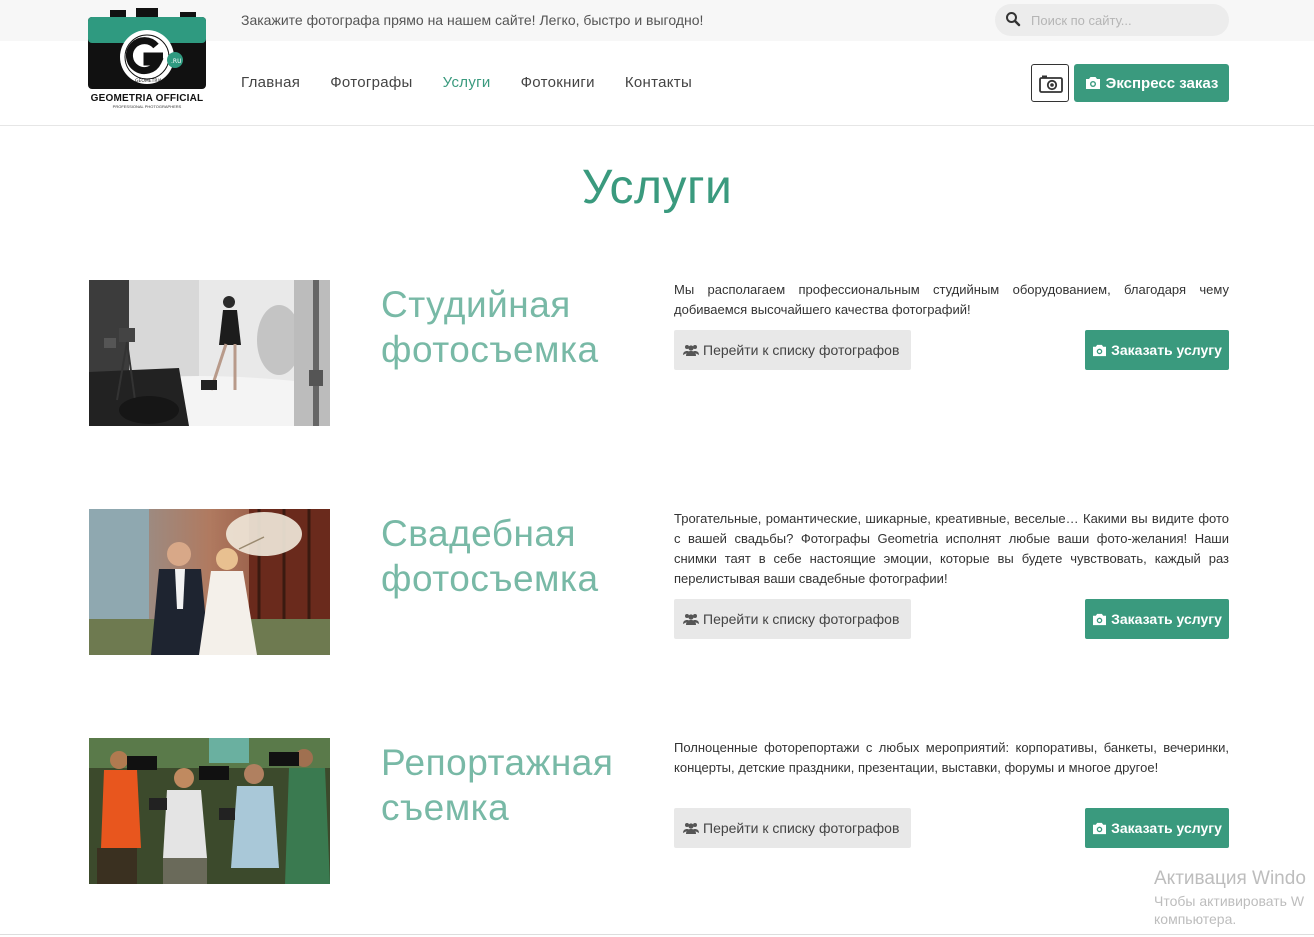  Describe the element at coordinates (1162, 83) in the screenshot. I see `express-order-label: Экспресс заказ` at that location.